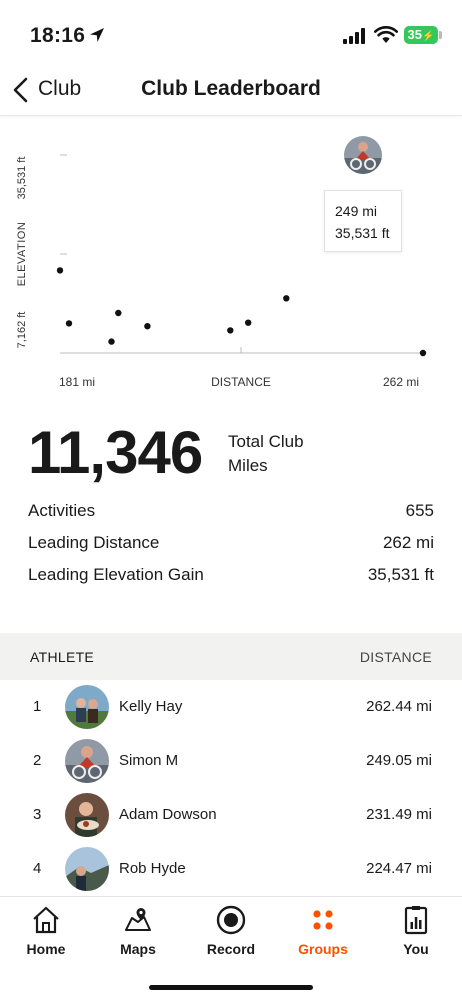  I want to click on stat-row-leading-distance: Leading Distance 262 mi, so click(231, 546).